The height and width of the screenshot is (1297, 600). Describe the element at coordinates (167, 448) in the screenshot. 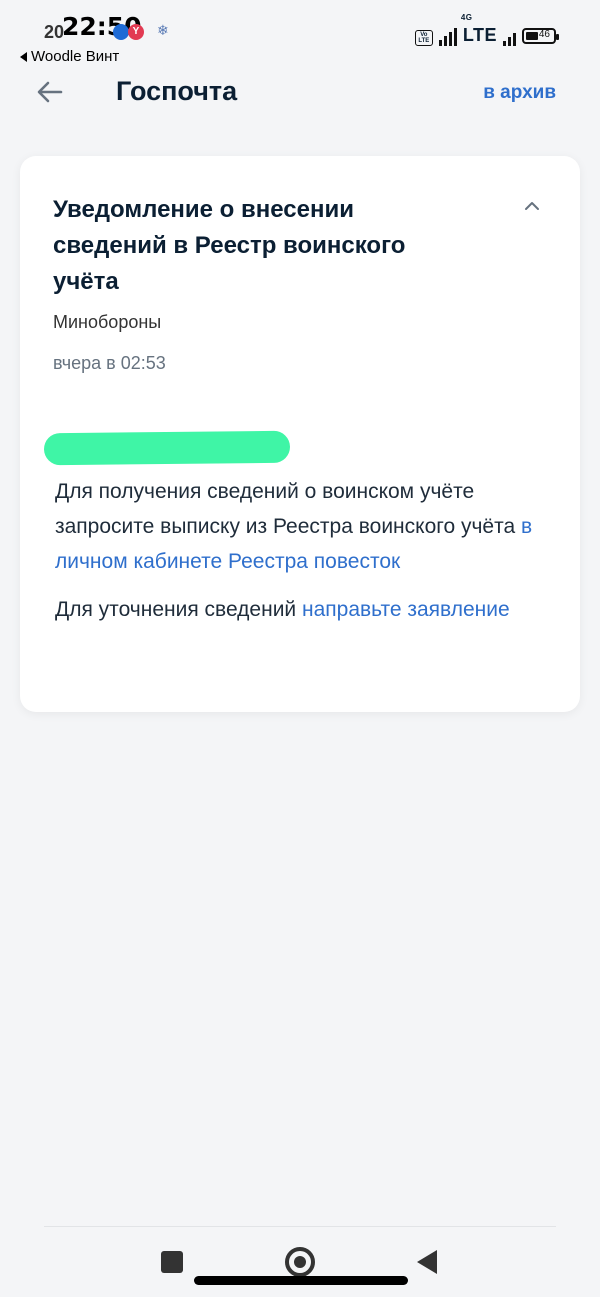

I see `redaction-mark` at that location.